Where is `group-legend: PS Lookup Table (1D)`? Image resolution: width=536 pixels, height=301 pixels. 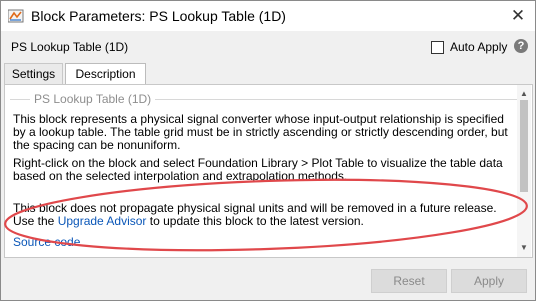 group-legend: PS Lookup Table (1D) is located at coordinates (93, 99).